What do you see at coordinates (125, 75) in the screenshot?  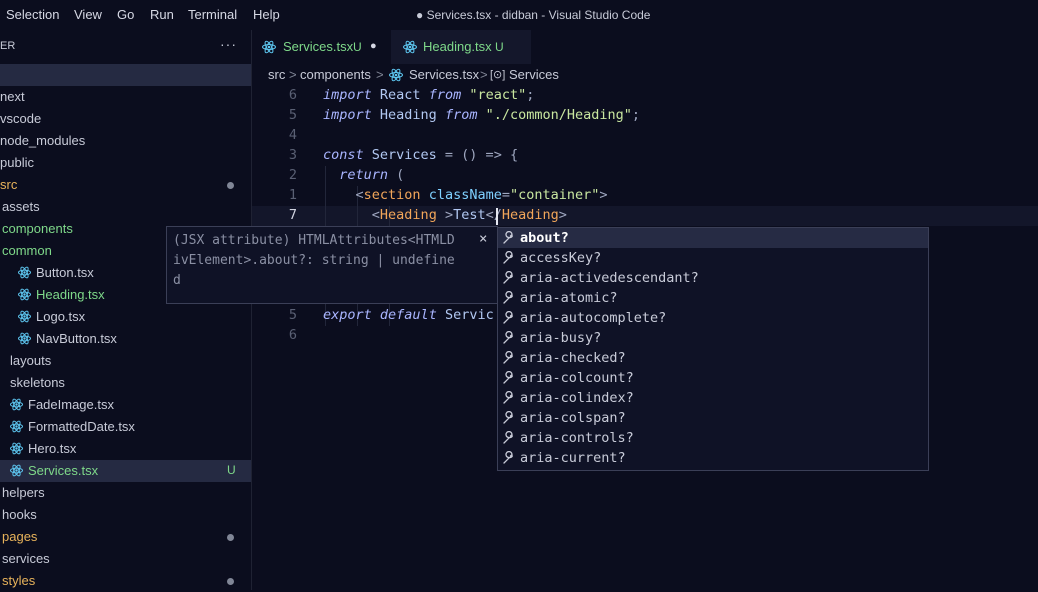 I see `folder-item` at bounding box center [125, 75].